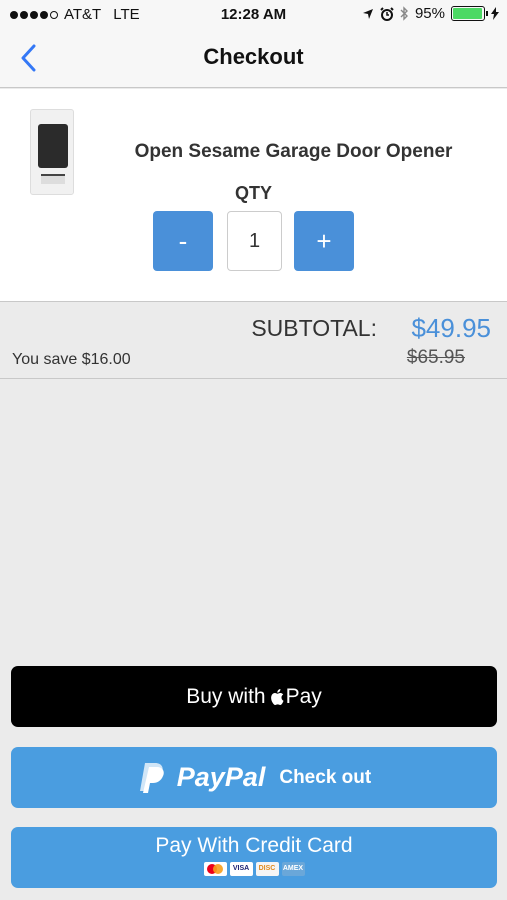 The image size is (507, 900). I want to click on paypal-checkout-label: Check out, so click(325, 777).